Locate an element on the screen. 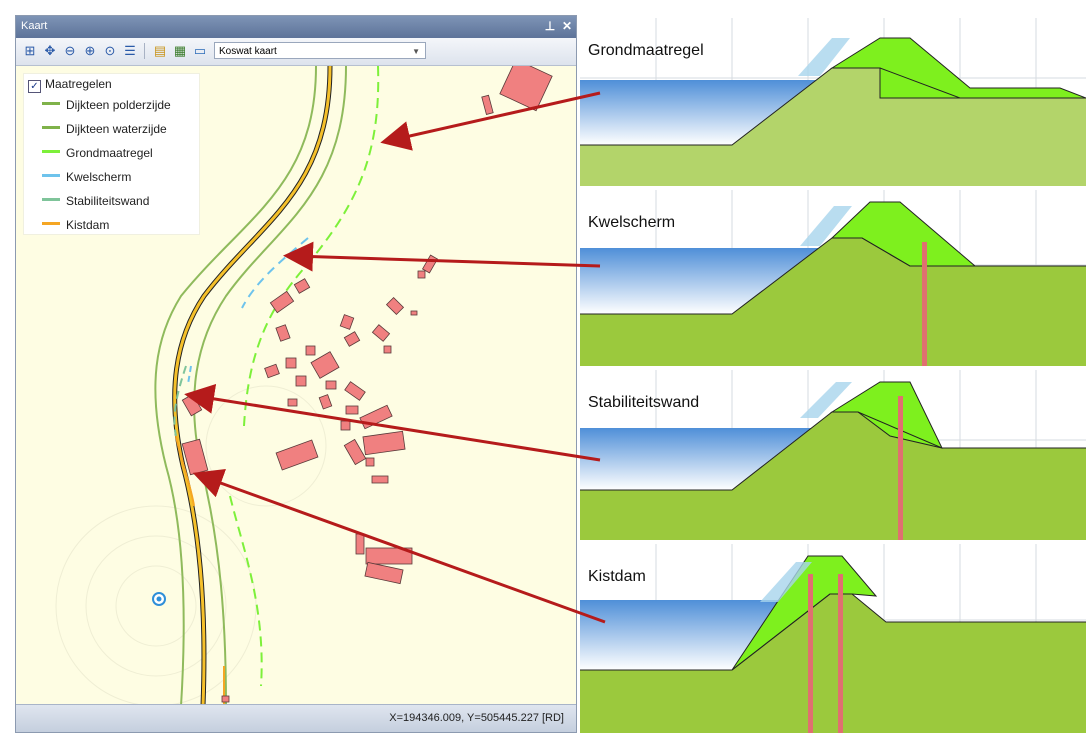 This screenshot has height=733, width=1086. profile-kistdam: Kistdam is located at coordinates (833, 638).